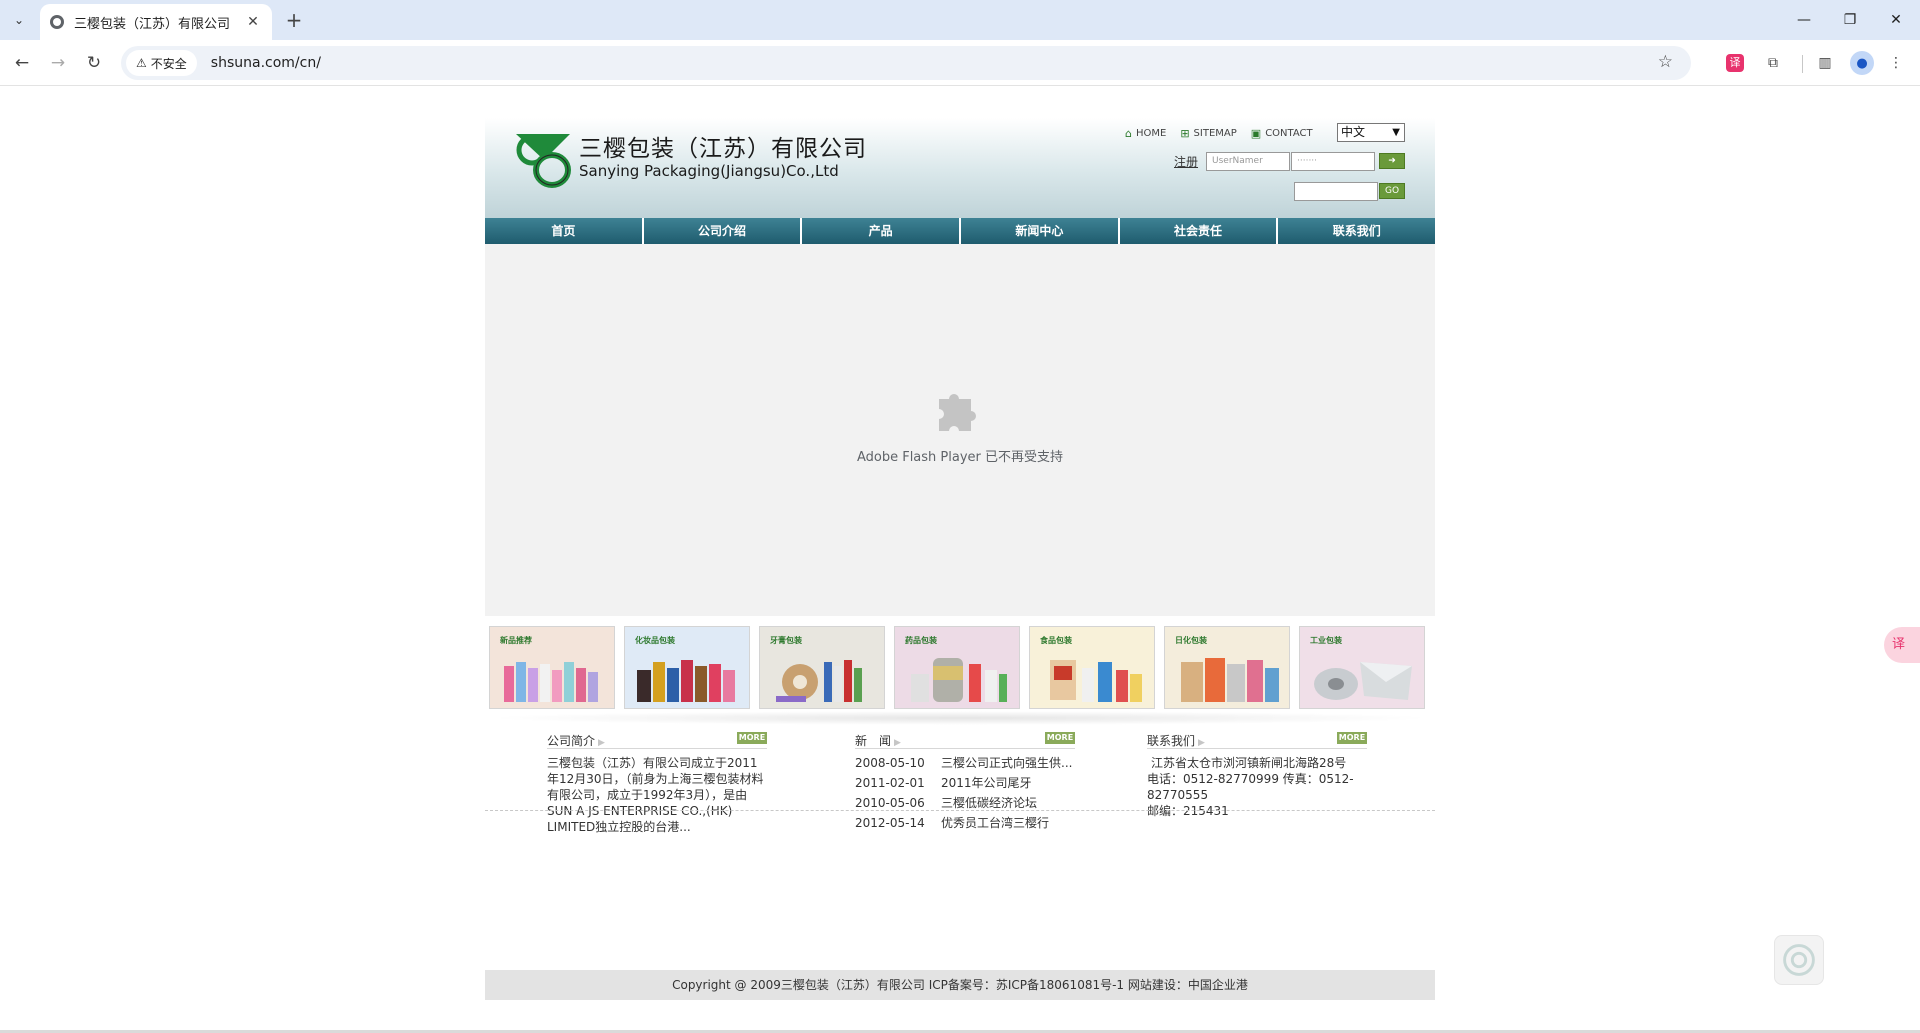  Describe the element at coordinates (1333, 161) in the screenshot. I see `password-input: ·······` at that location.